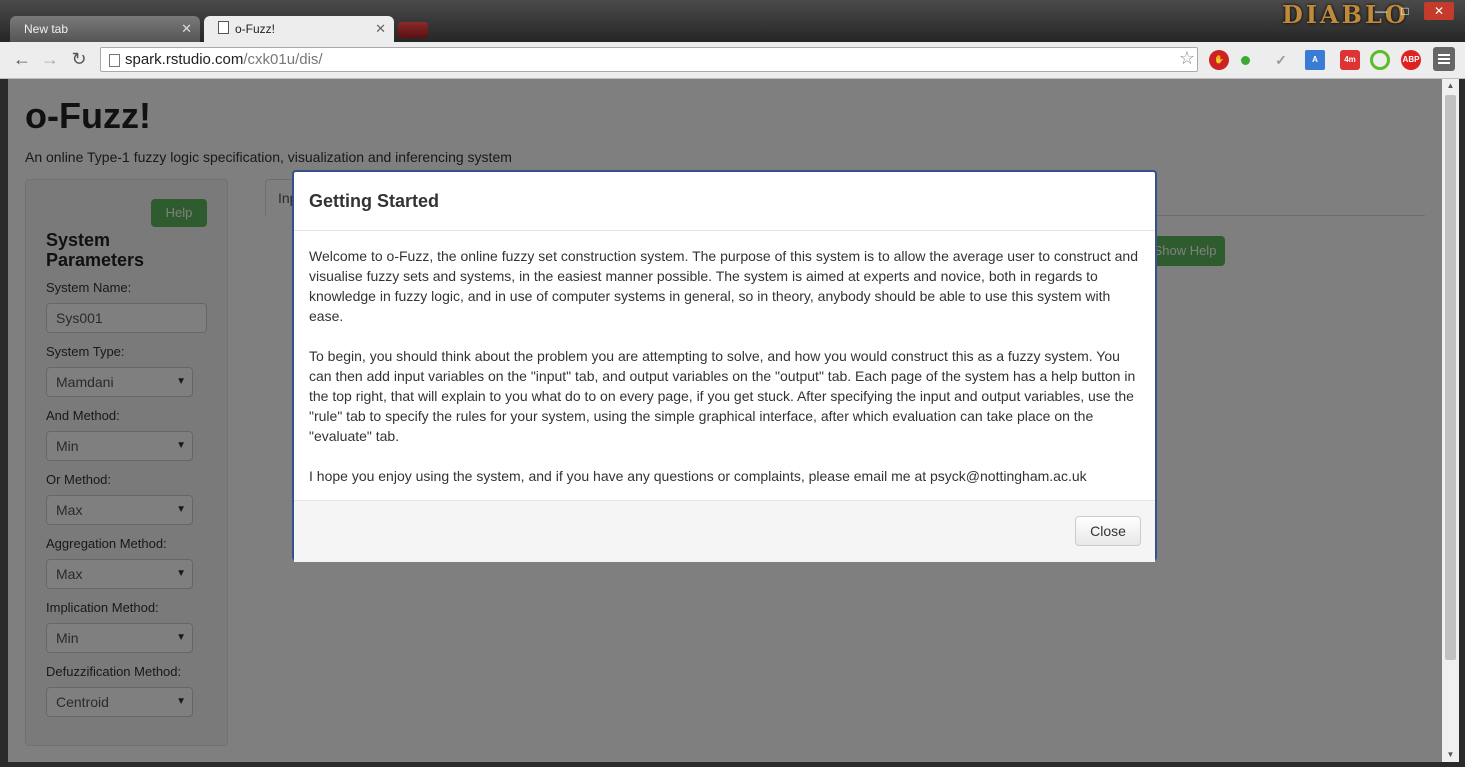  What do you see at coordinates (1187, 58) in the screenshot?
I see `bookmark-star-icon: ☆` at bounding box center [1187, 58].